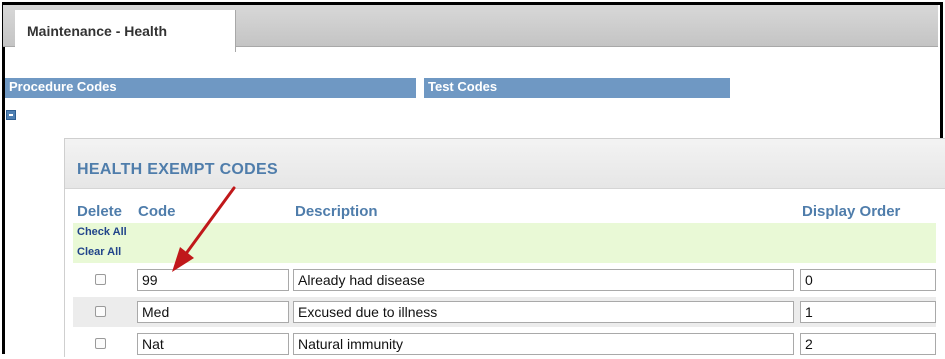  I want to click on tab-label: Maintenance - Health, so click(97, 31).